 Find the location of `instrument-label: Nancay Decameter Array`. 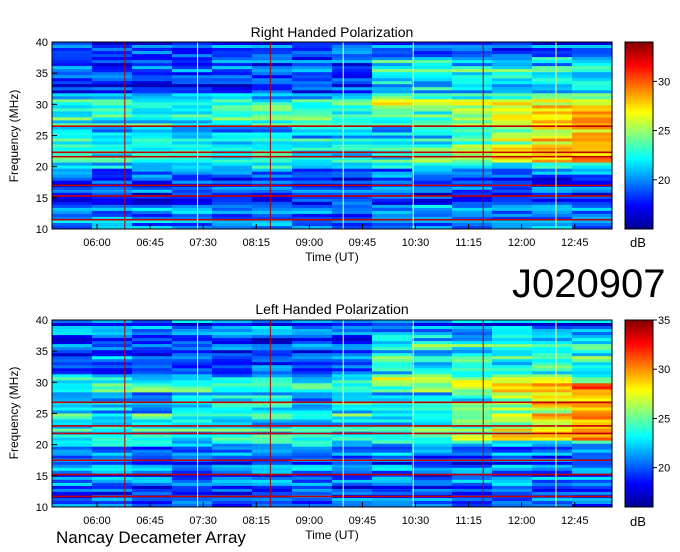

instrument-label: Nancay Decameter Array is located at coordinates (151, 537).